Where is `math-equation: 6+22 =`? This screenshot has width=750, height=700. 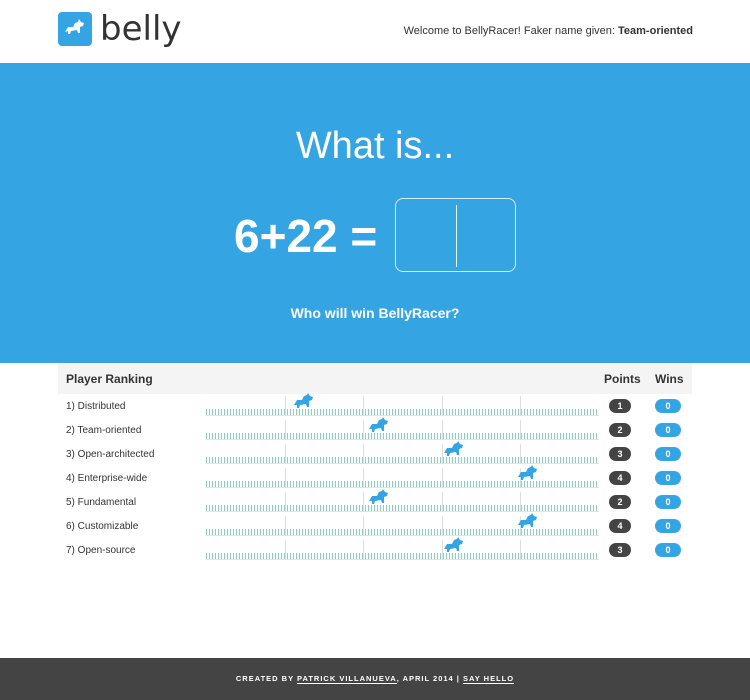
math-equation: 6+22 = is located at coordinates (306, 236).